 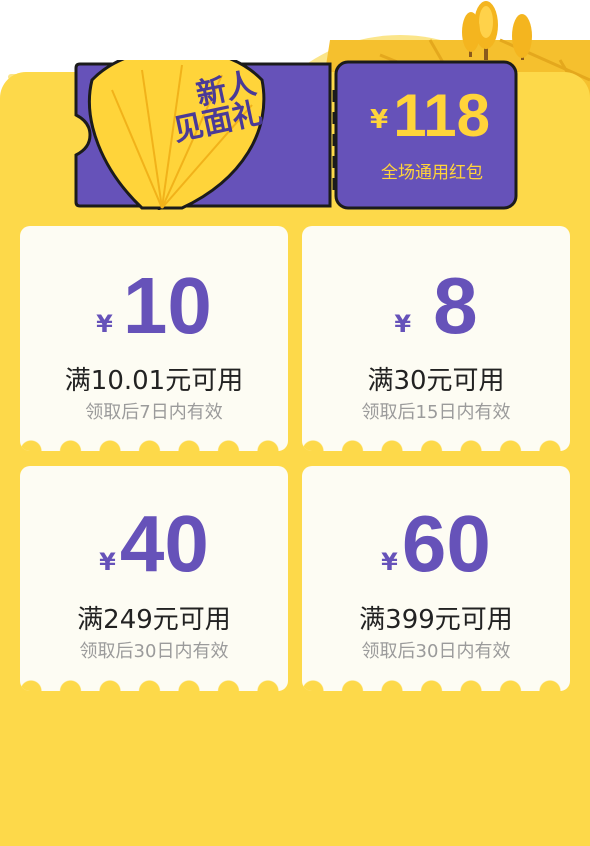 I want to click on coupon-validity: 领取后15日内有效, so click(x=436, y=412).